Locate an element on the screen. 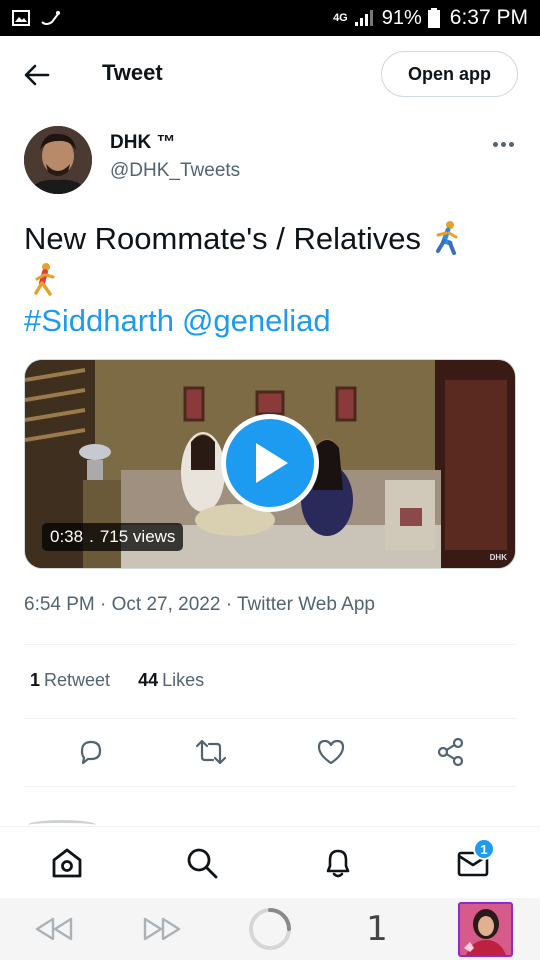 This screenshot has width=540, height=960. retweet-icon is located at coordinates (211, 752).